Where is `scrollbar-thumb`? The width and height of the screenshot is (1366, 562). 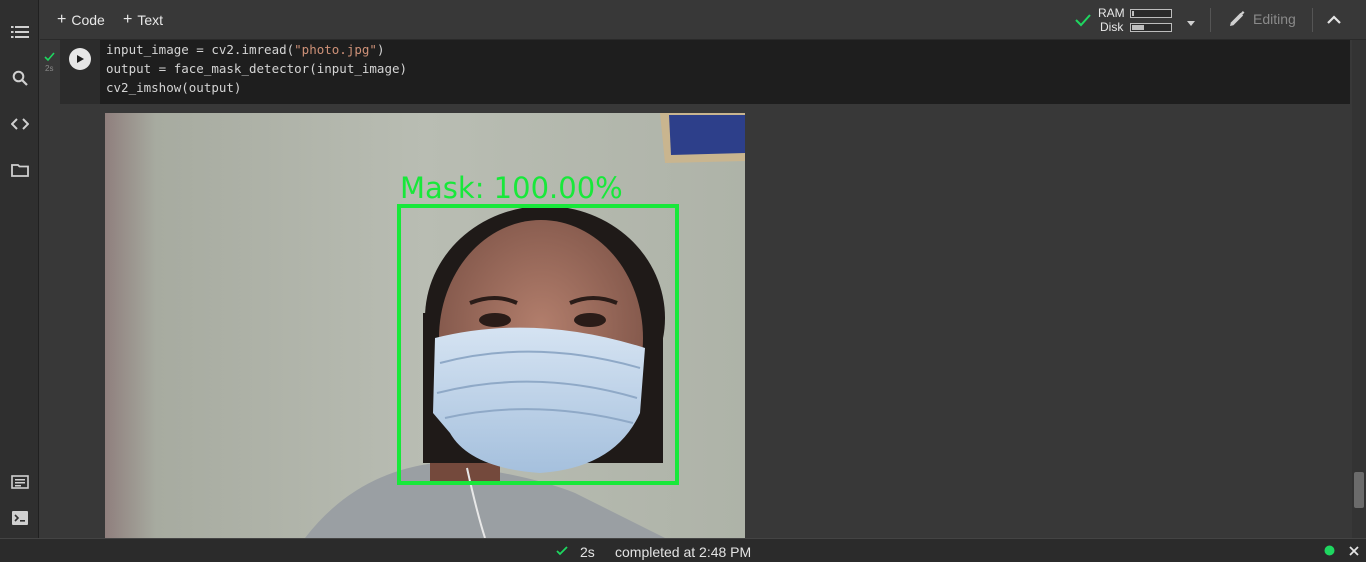 scrollbar-thumb is located at coordinates (1359, 490).